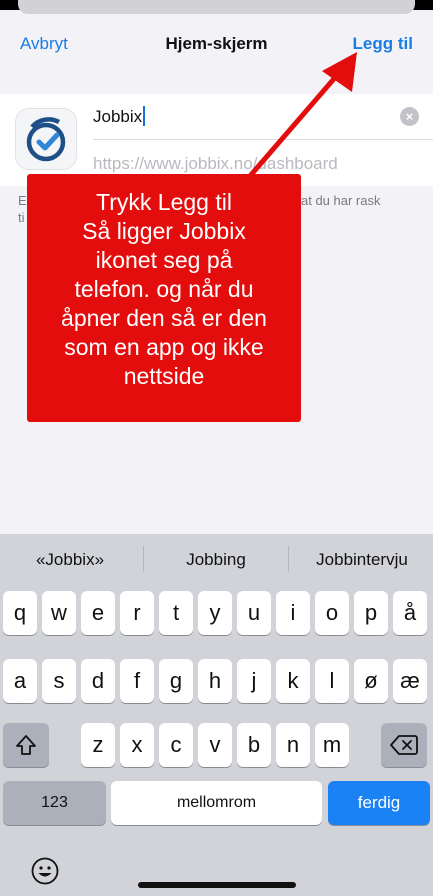 The width and height of the screenshot is (433, 896). What do you see at coordinates (254, 681) in the screenshot?
I see `key-j: j` at bounding box center [254, 681].